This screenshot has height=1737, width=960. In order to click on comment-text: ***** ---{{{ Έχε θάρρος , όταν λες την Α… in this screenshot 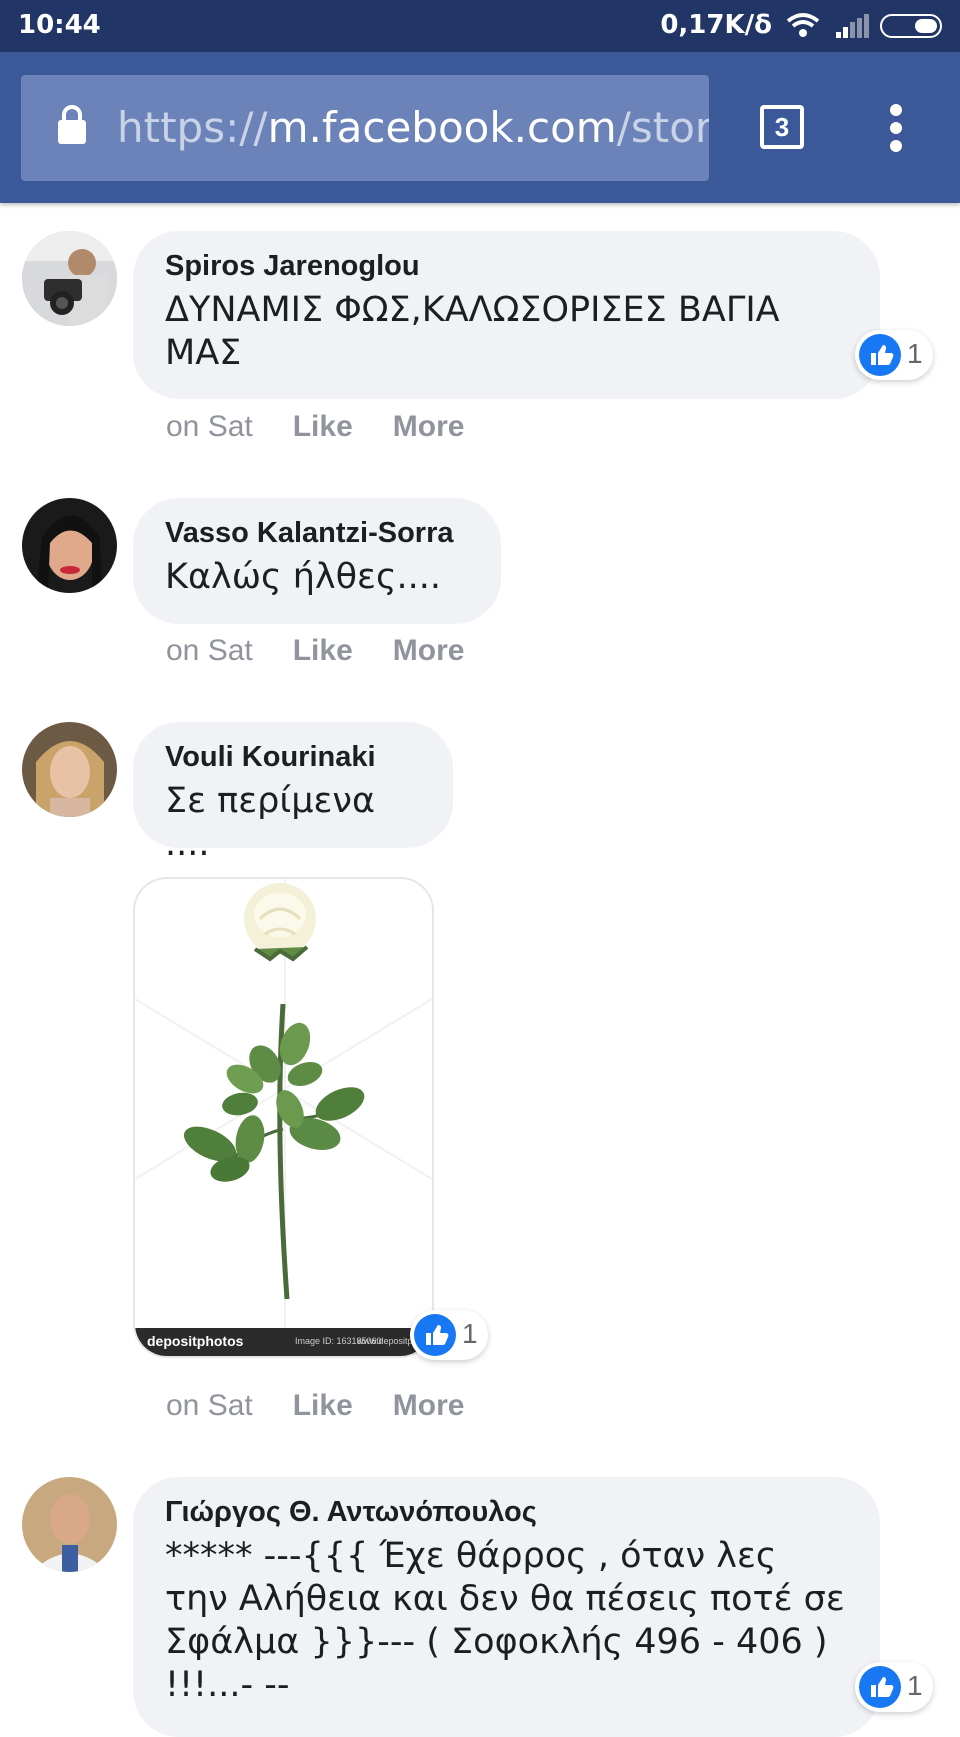, I will do `click(505, 1620)`.